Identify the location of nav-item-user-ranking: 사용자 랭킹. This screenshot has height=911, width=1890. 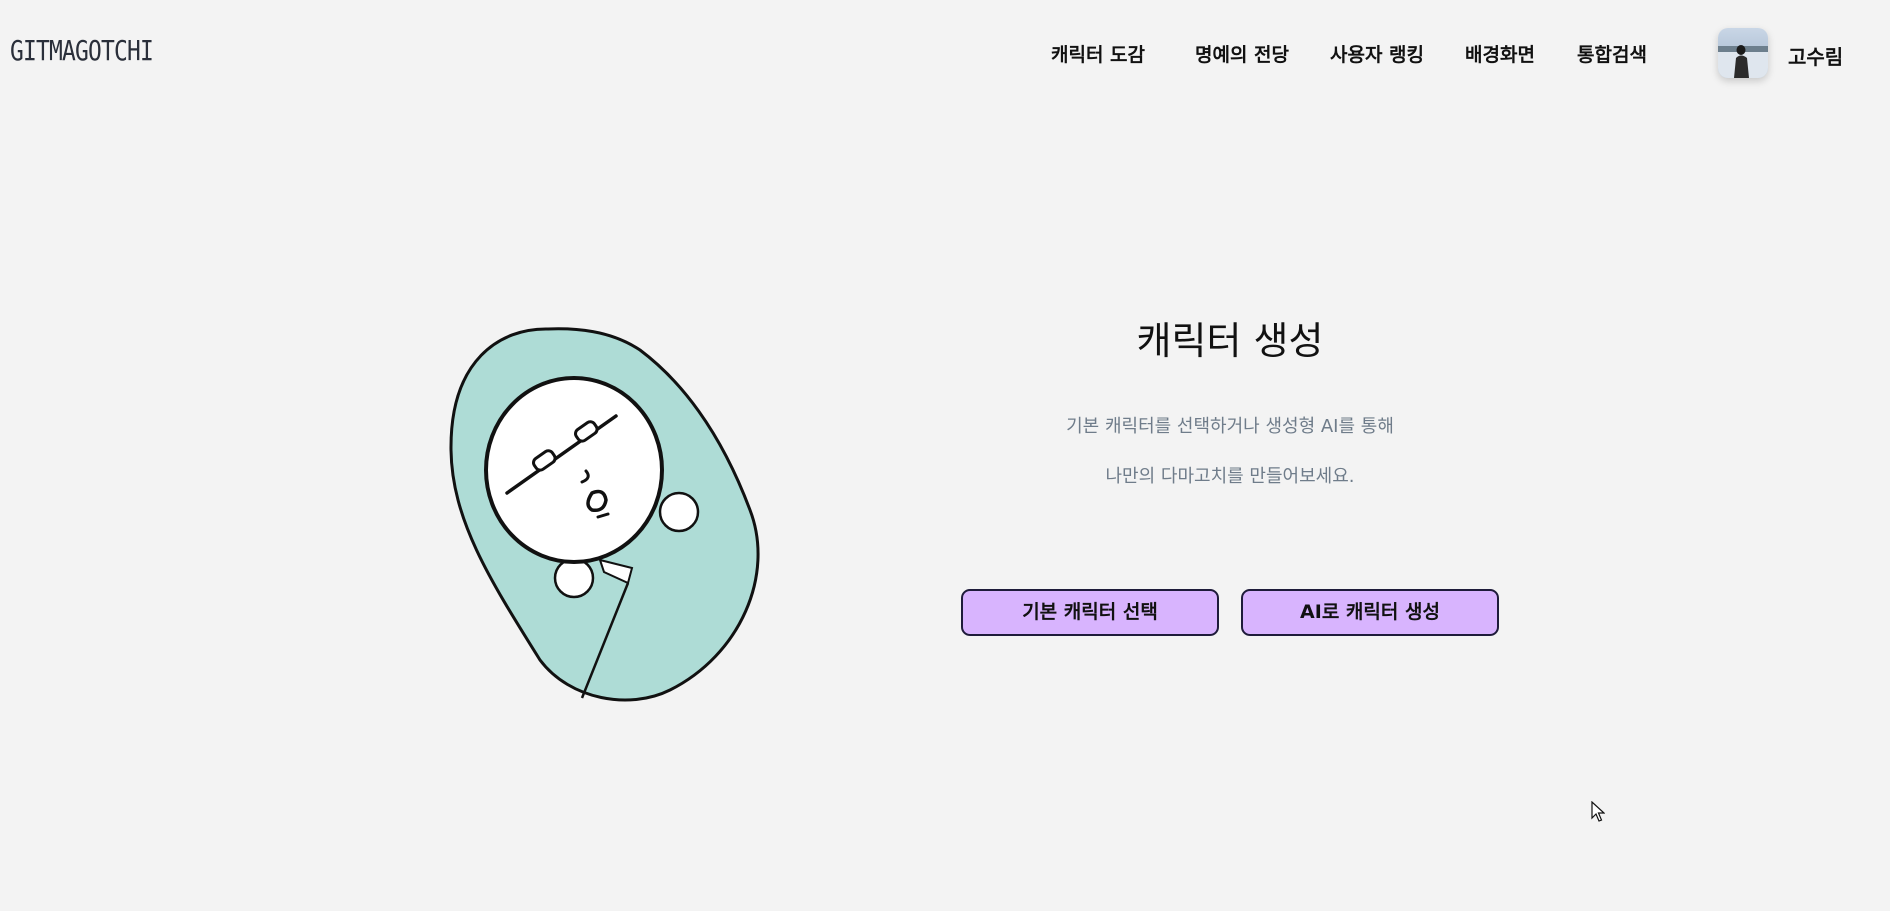
(1377, 53).